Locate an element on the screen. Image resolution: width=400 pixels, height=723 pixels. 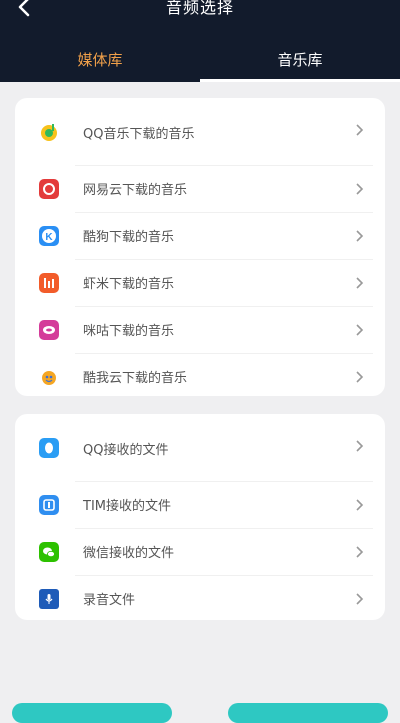
tab-music-library: 音乐库 is located at coordinates (300, 59).